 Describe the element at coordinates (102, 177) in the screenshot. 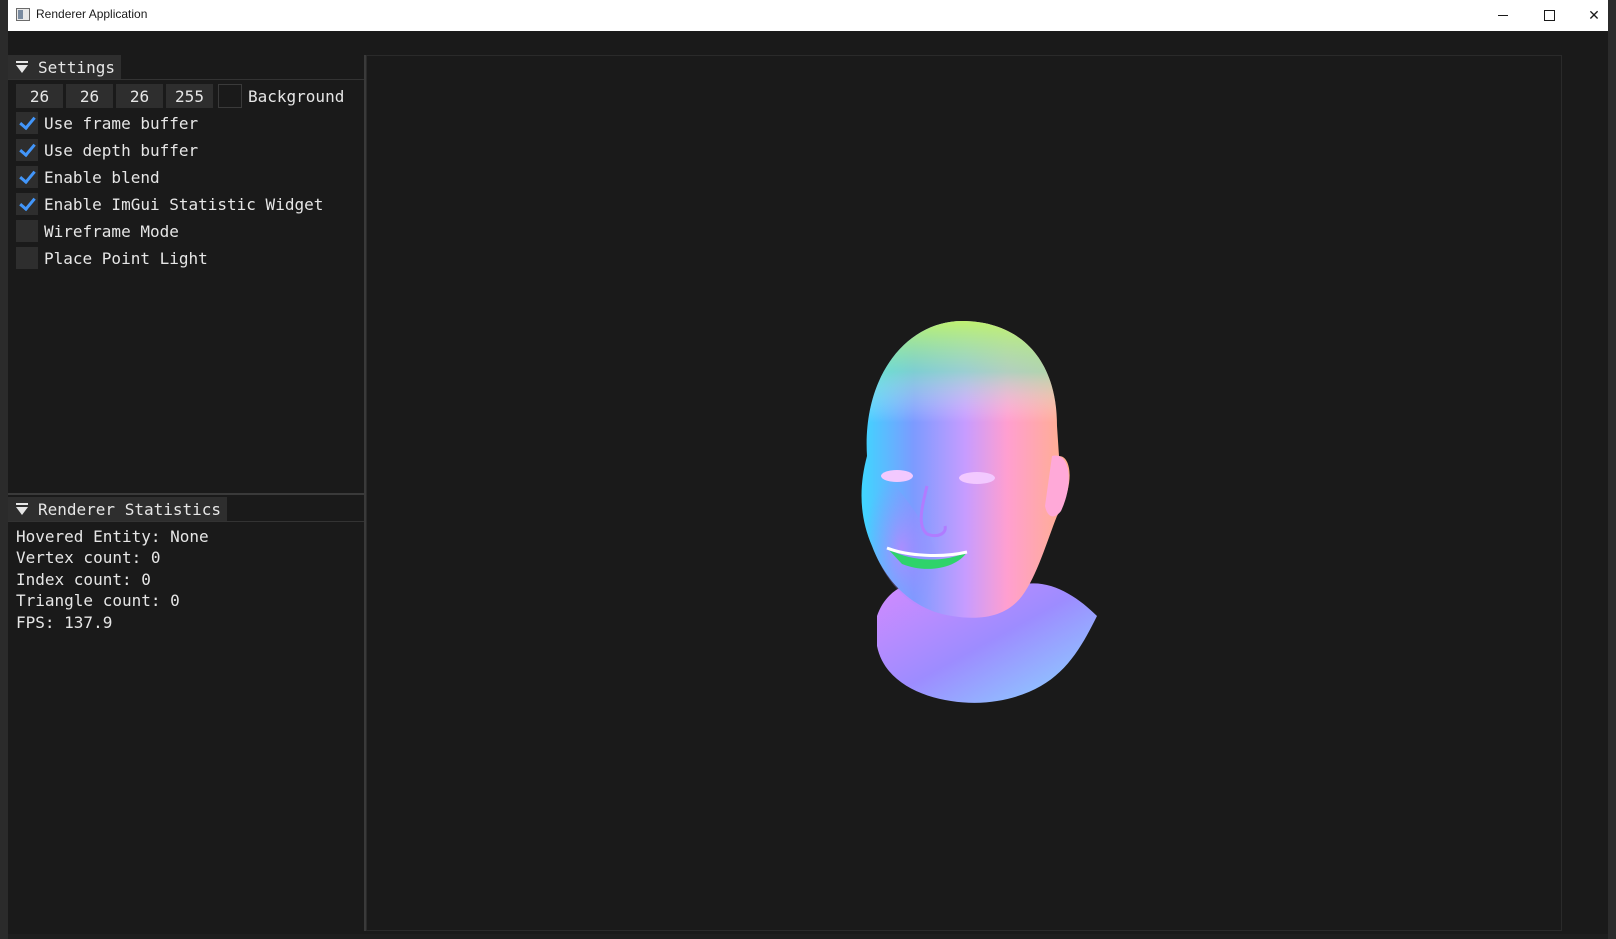

I see `option-label: Enable blend` at that location.